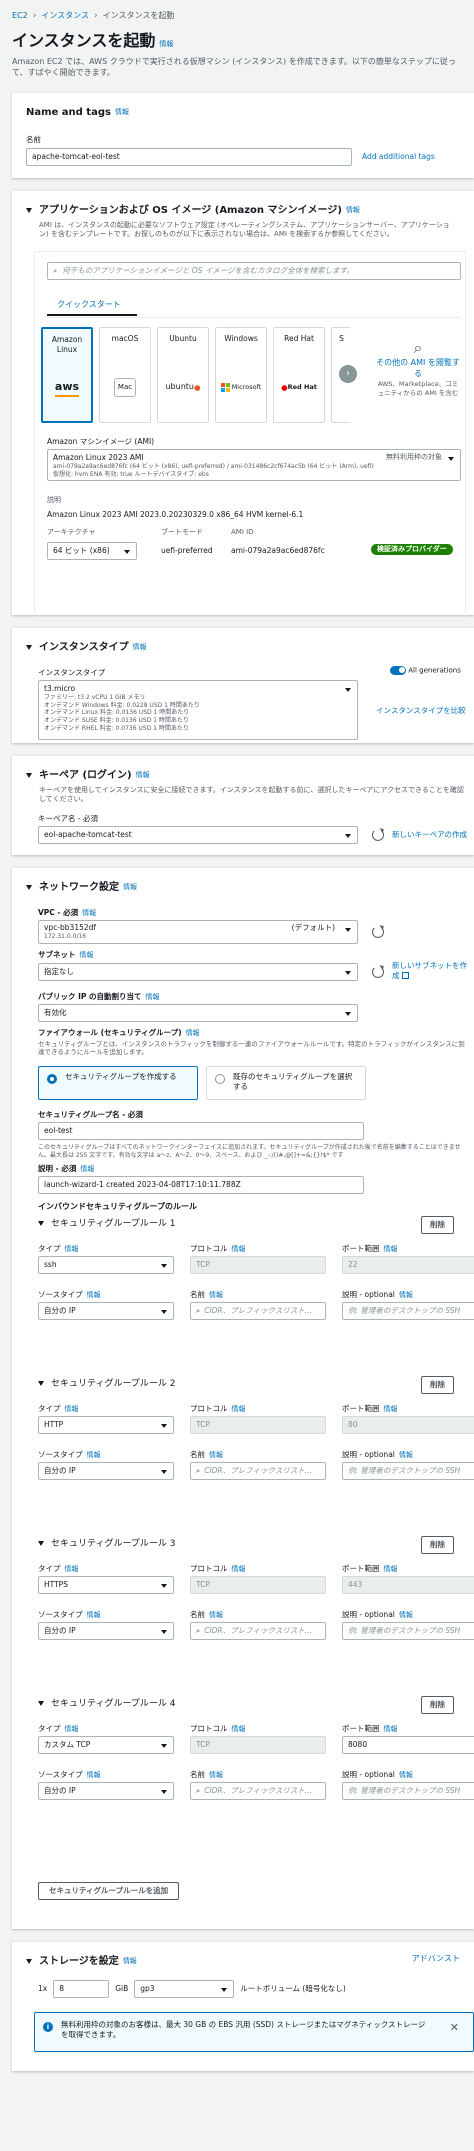 The image size is (474, 2151). Describe the element at coordinates (408, 1744) in the screenshot. I see `rule-port-field: 8080` at that location.